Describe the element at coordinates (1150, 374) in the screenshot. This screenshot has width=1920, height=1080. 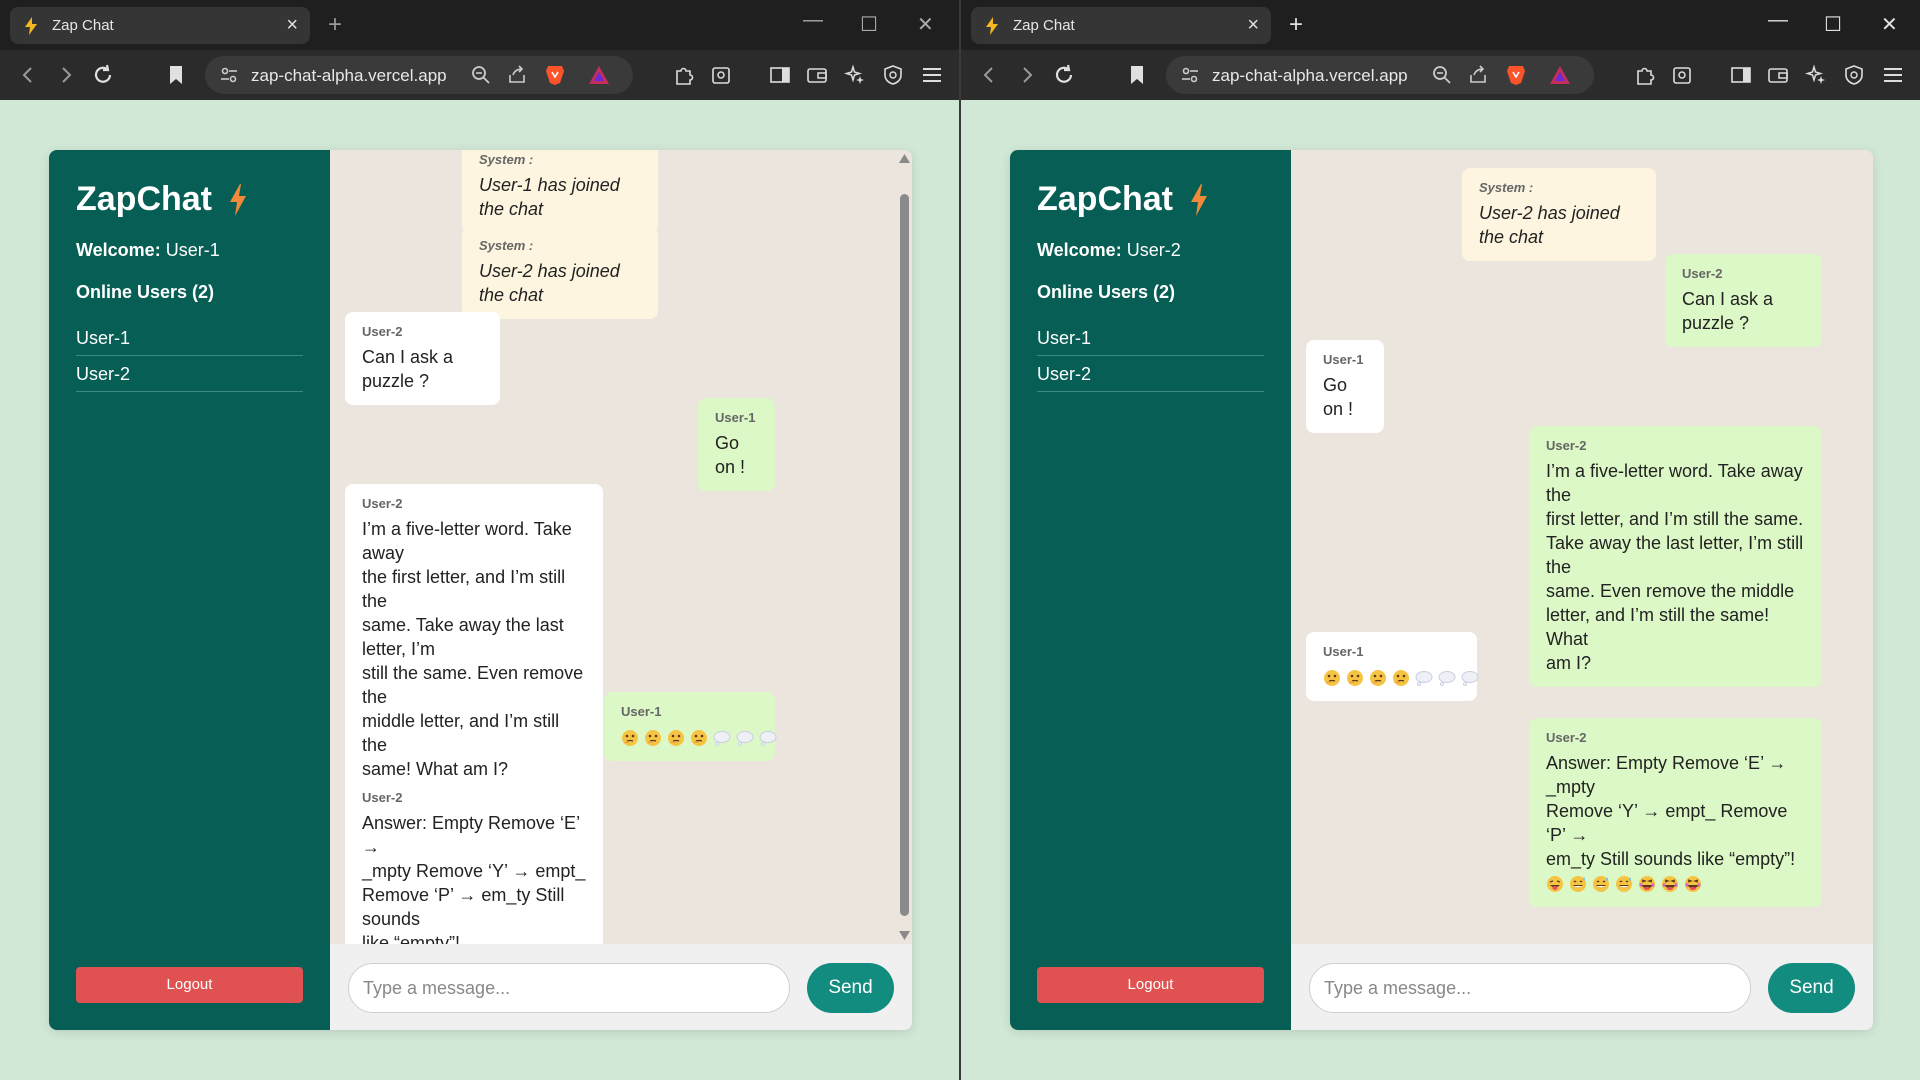
I see `user-list-item: User-2` at that location.